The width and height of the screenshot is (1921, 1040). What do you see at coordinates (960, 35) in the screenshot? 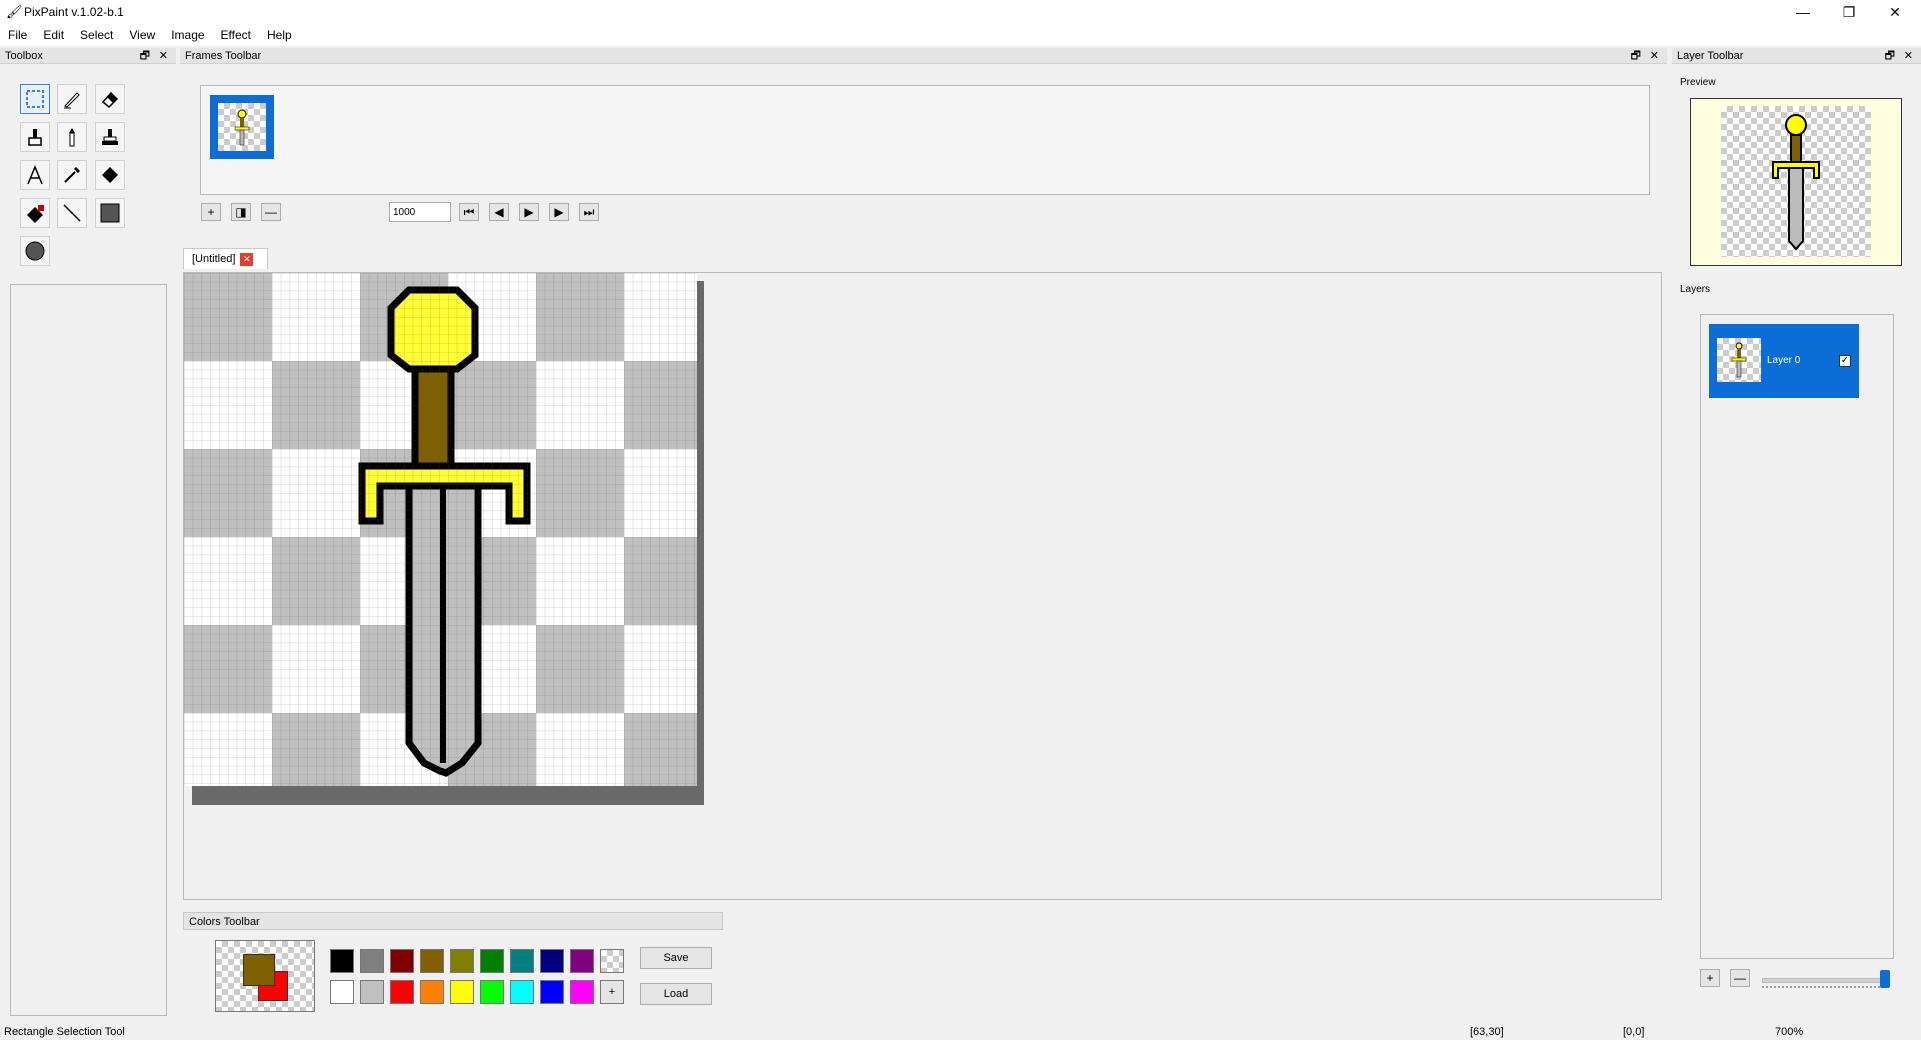
I see `menu-bar: File Edit Select View Image Effect Help` at bounding box center [960, 35].